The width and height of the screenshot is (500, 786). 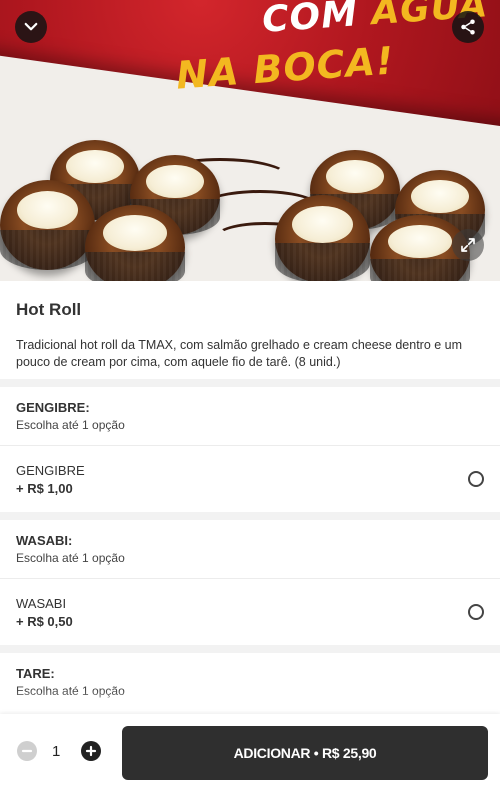 I want to click on option-row-gengibre: GENGIBRE + R$ 1,00, so click(x=250, y=479).